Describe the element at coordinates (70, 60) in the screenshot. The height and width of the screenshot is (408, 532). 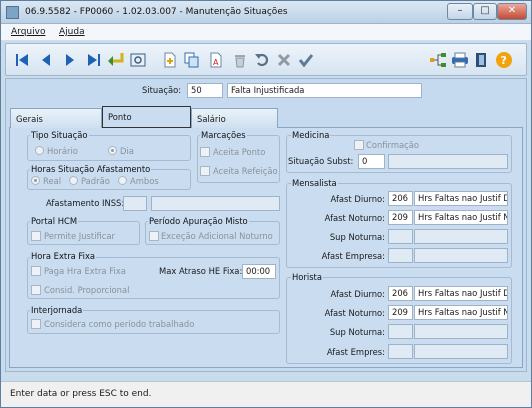
I see `next-record-icon` at that location.